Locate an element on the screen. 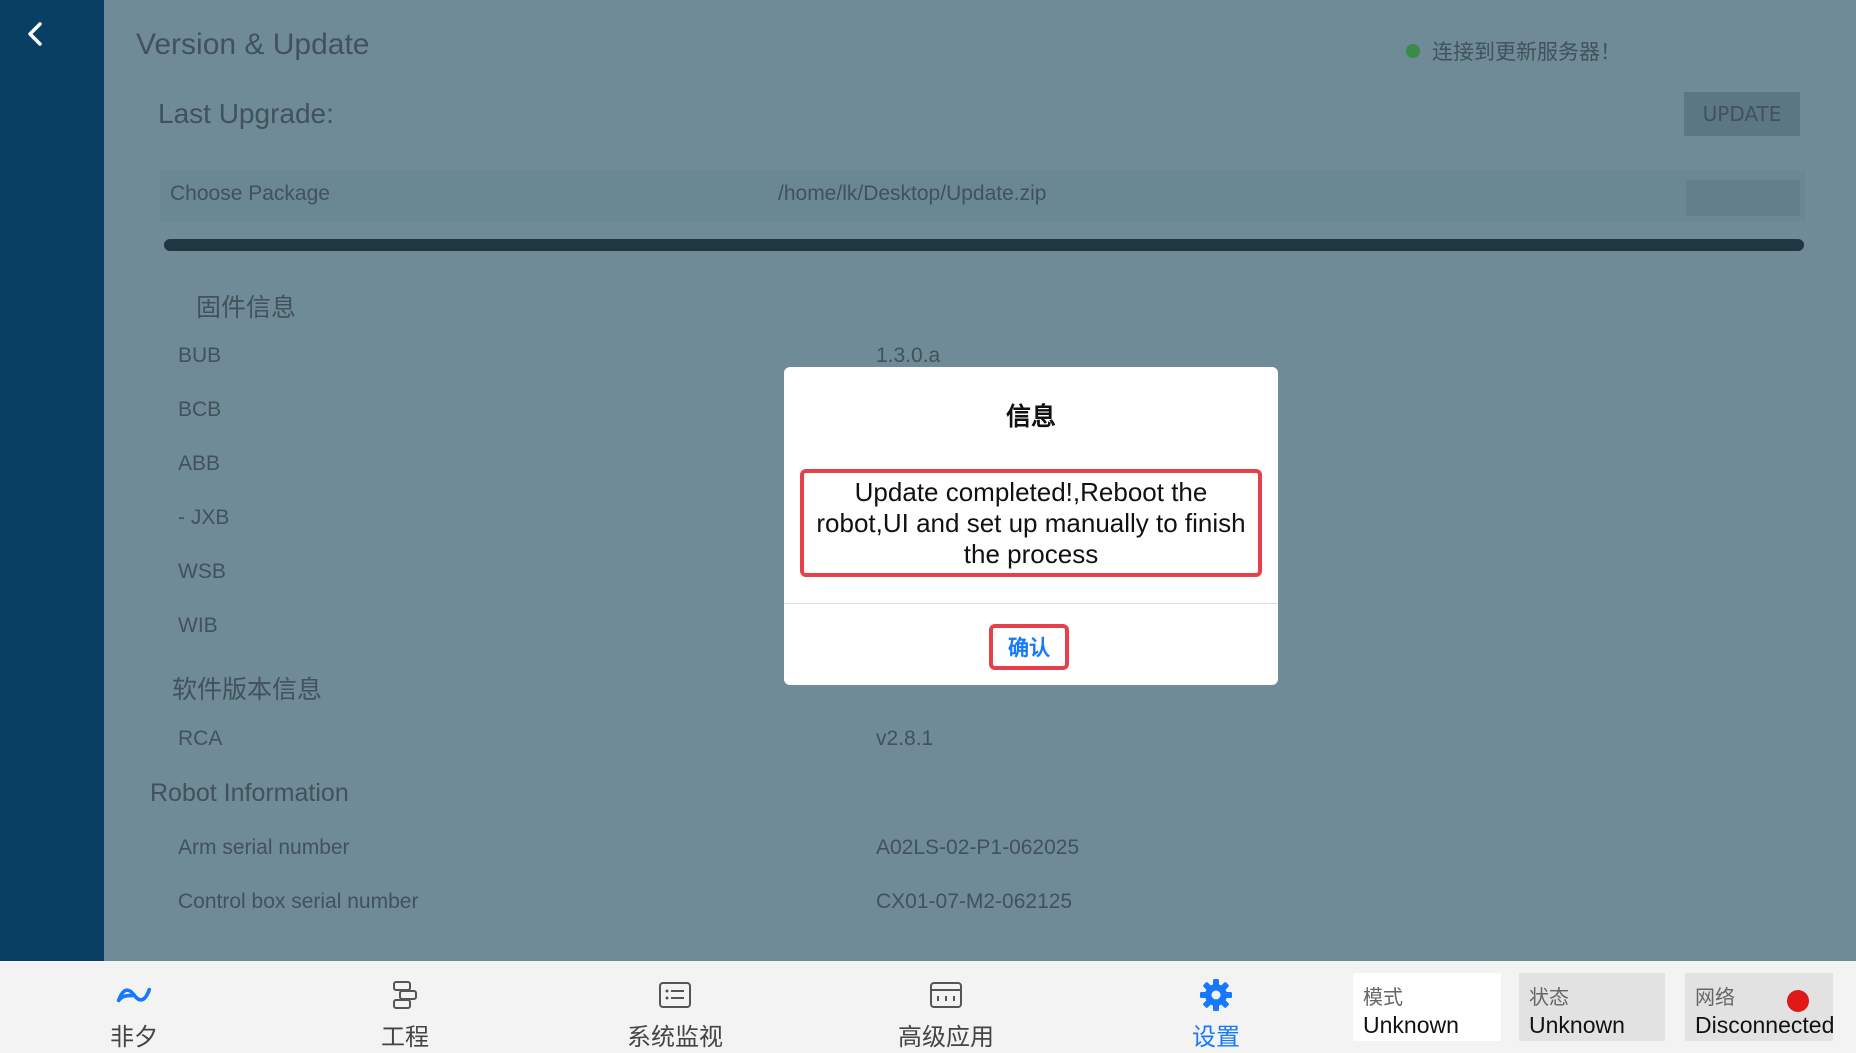 The height and width of the screenshot is (1053, 1856). firmware-row-label: ABB is located at coordinates (199, 463).